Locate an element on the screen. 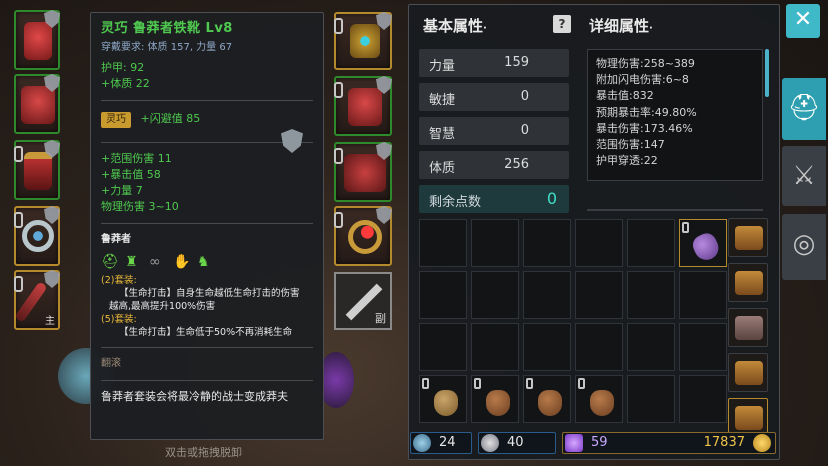  detail-stat: 预期暴击率:49.80% is located at coordinates (646, 112).